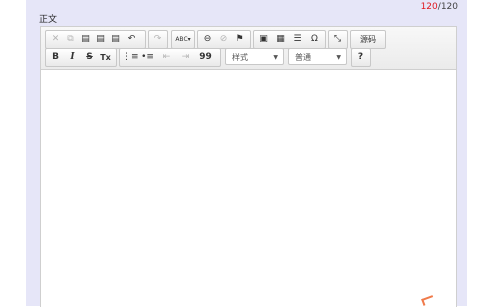 The height and width of the screenshot is (307, 500). I want to click on styles-dropdown-label: 样式, so click(240, 57).